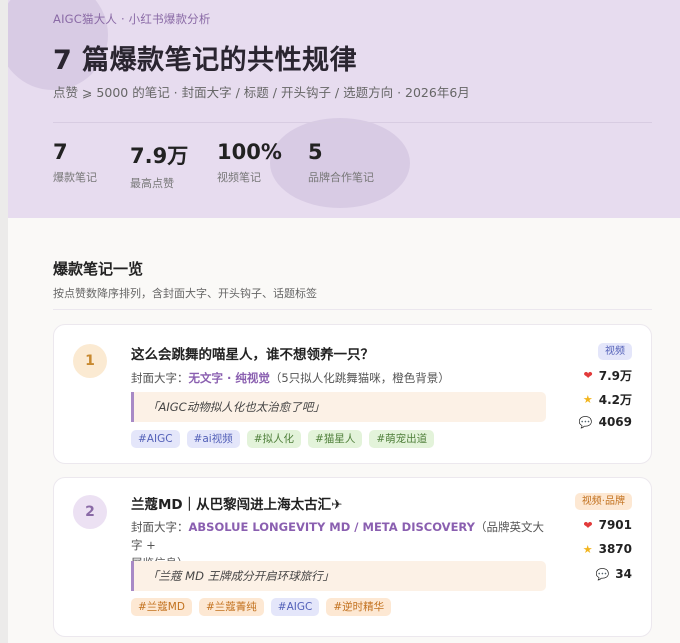 This screenshot has height=643, width=680. Describe the element at coordinates (159, 156) in the screenshot. I see `stat-value: 7.9万` at that location.